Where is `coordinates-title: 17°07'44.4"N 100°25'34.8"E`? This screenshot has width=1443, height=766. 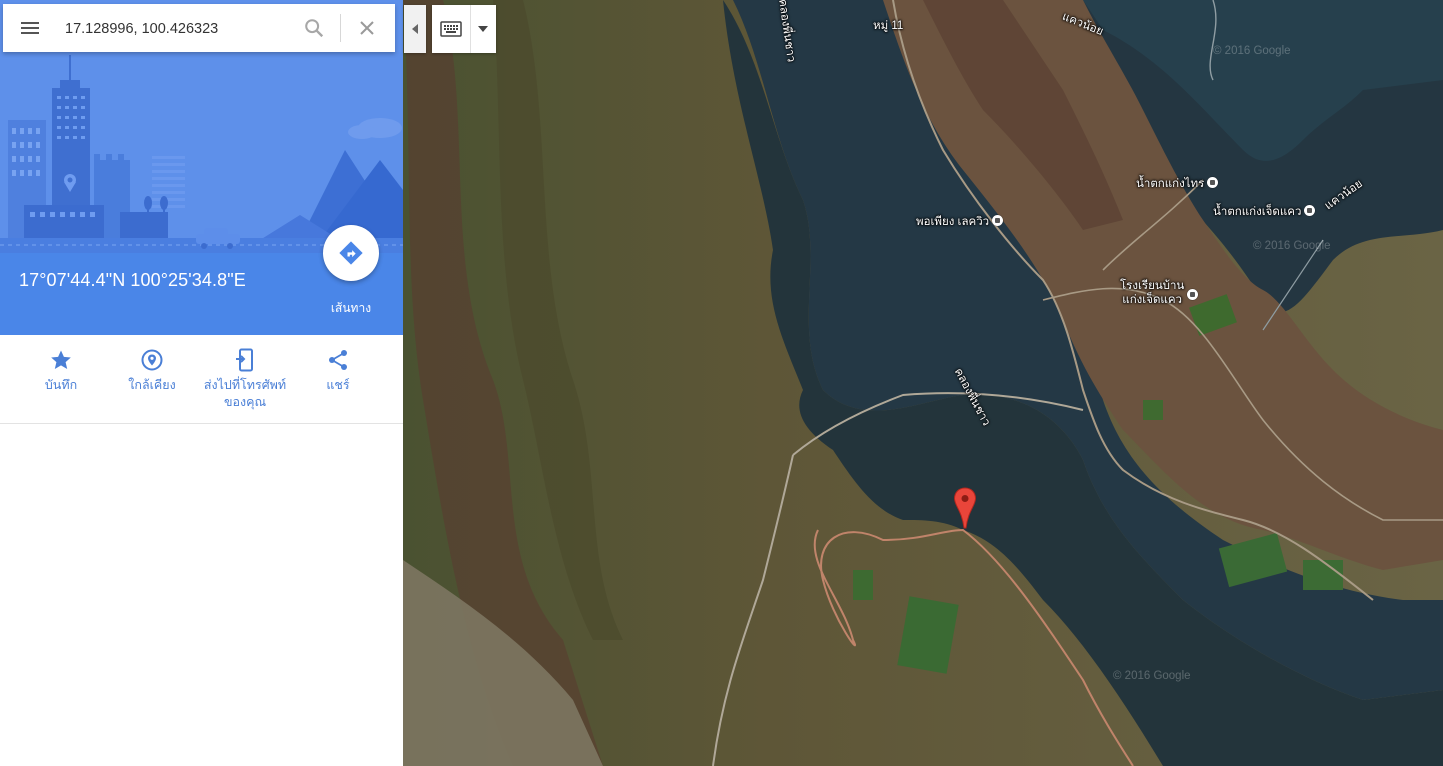
coordinates-title: 17°07'44.4"N 100°25'34.8"E is located at coordinates (132, 280).